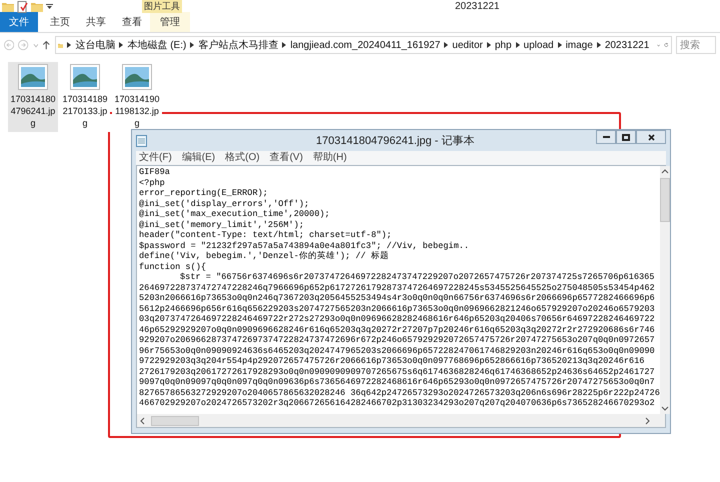  I want to click on minimize-button, so click(606, 137).